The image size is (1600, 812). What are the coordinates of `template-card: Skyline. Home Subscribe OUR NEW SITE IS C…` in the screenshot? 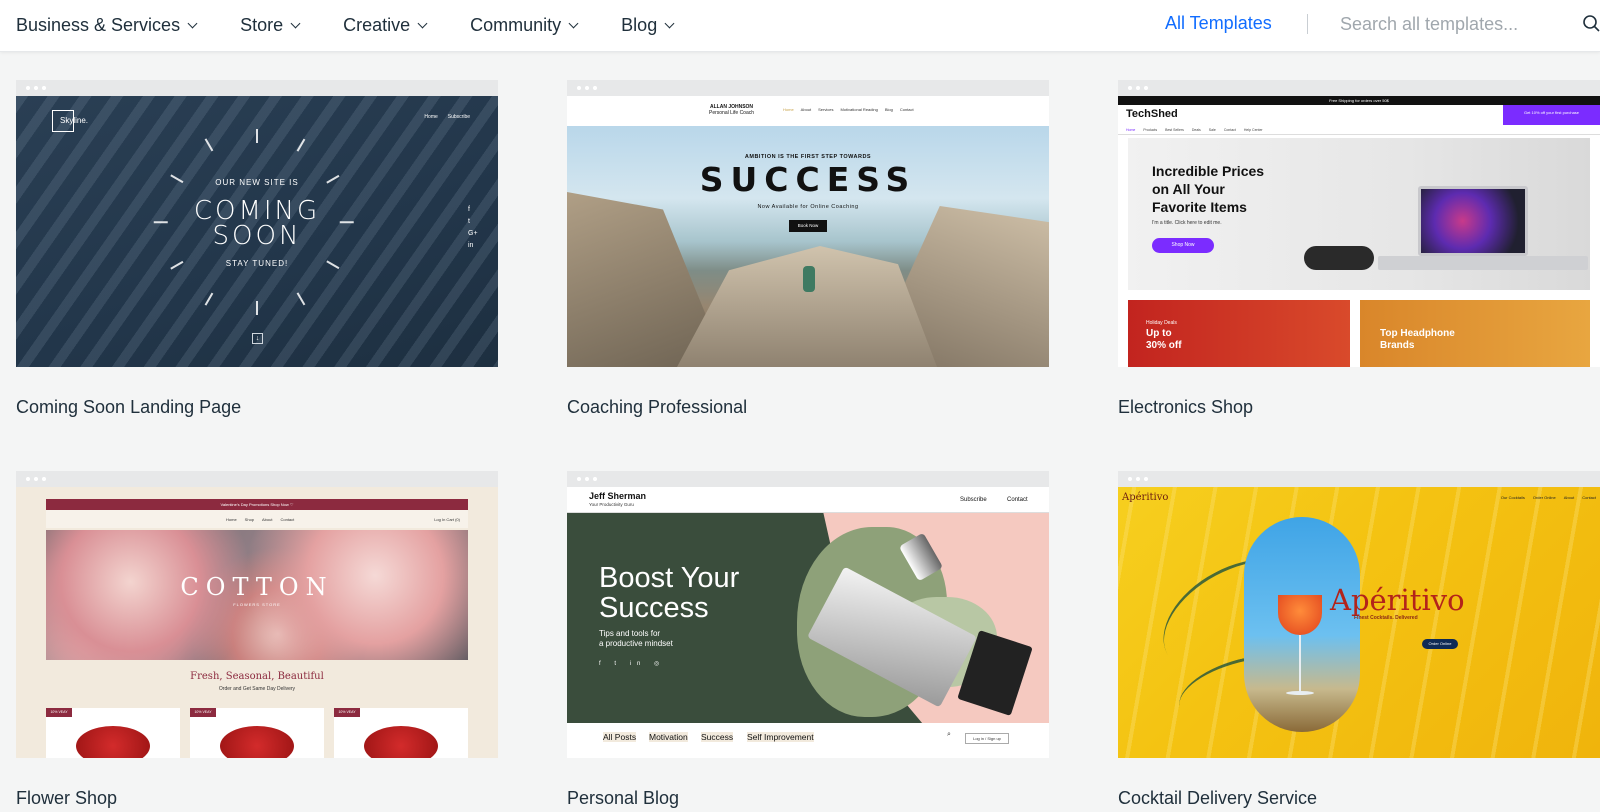 It's located at (257, 249).